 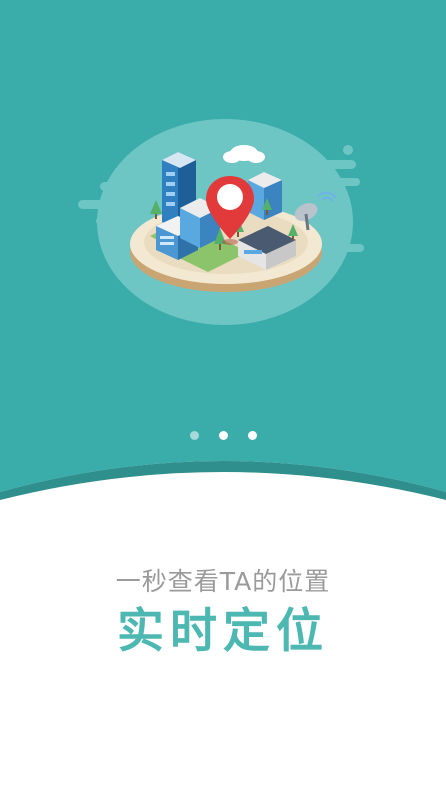 I want to click on page-indicator, so click(x=223, y=435).